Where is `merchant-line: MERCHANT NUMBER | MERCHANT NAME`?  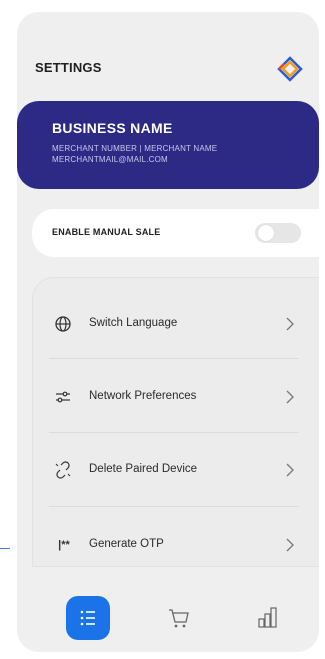
merchant-line: MERCHANT NUMBER | MERCHANT NAME is located at coordinates (135, 148).